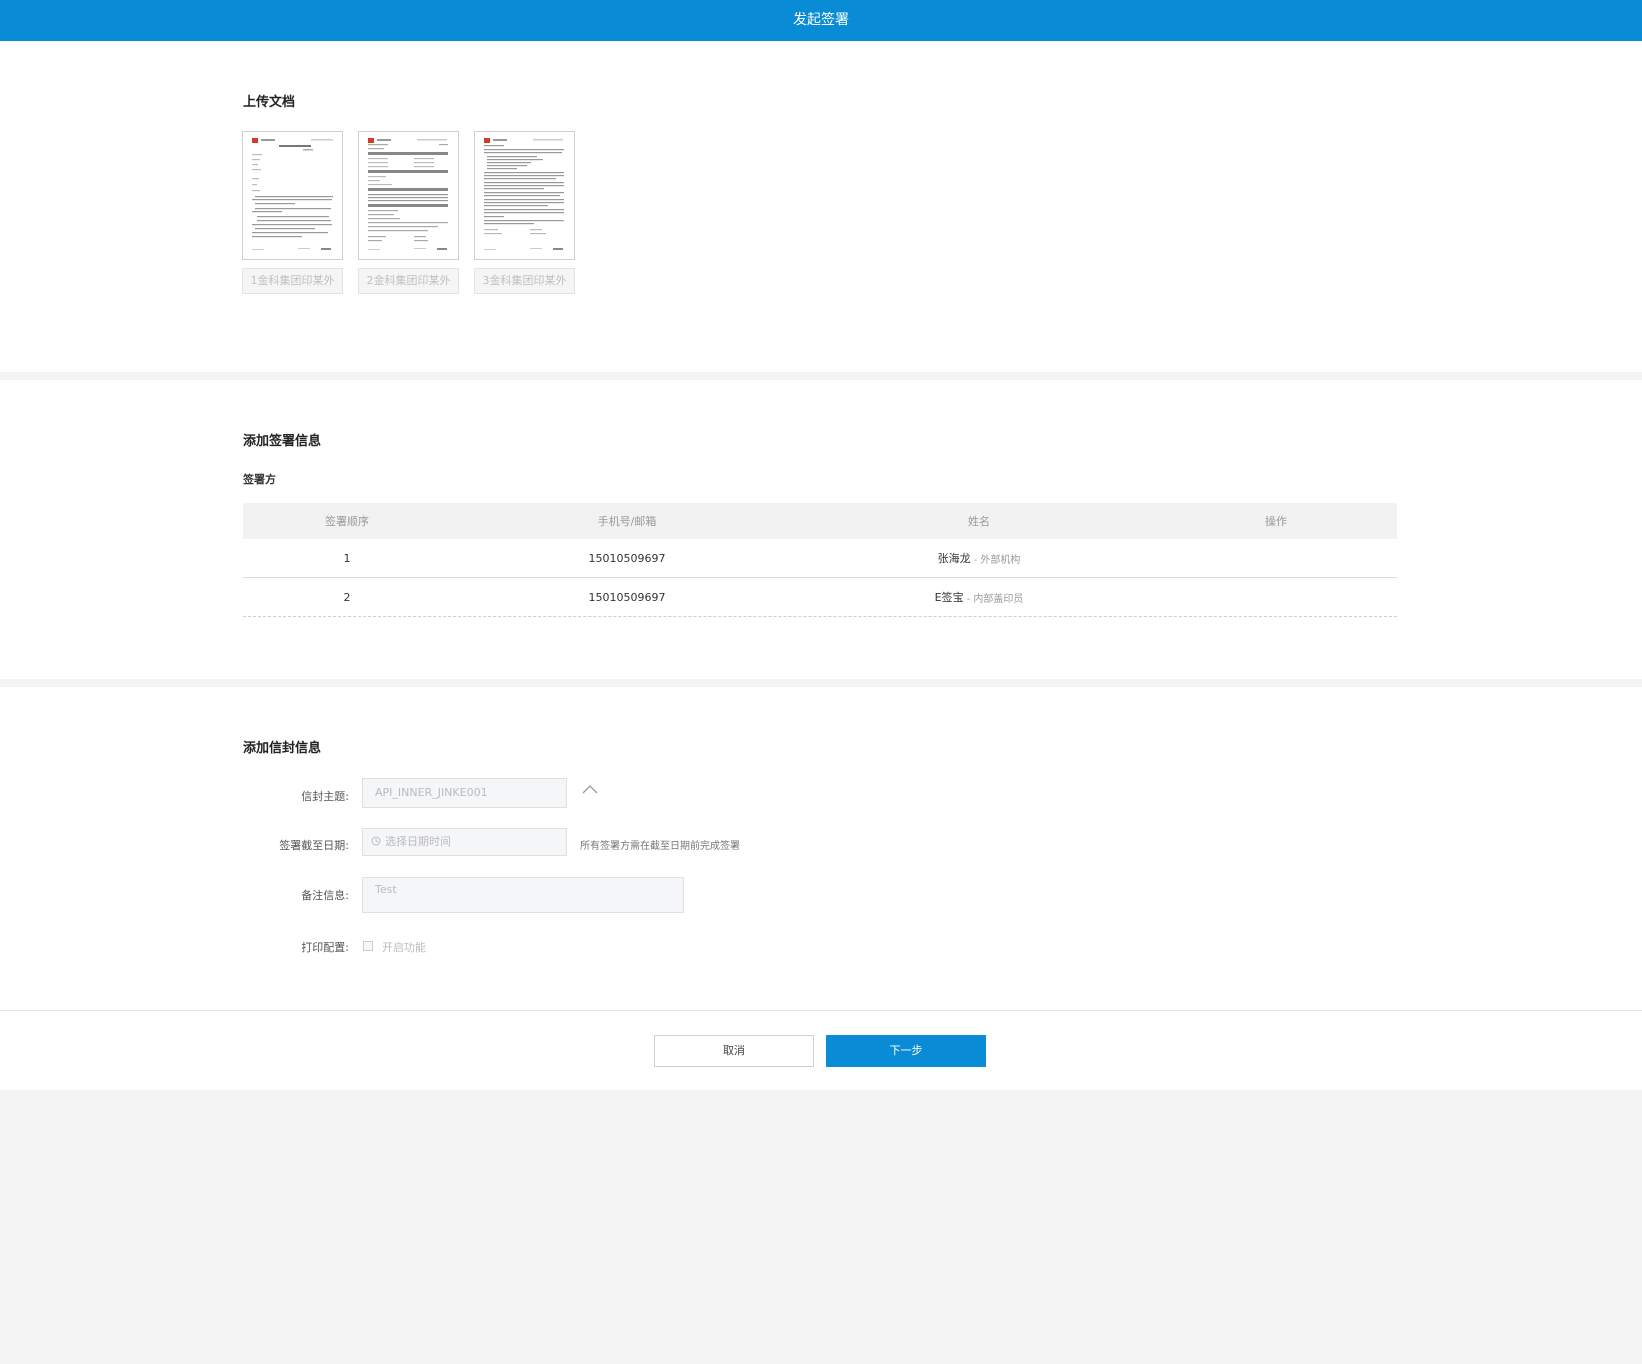  I want to click on note-value: Test, so click(386, 889).